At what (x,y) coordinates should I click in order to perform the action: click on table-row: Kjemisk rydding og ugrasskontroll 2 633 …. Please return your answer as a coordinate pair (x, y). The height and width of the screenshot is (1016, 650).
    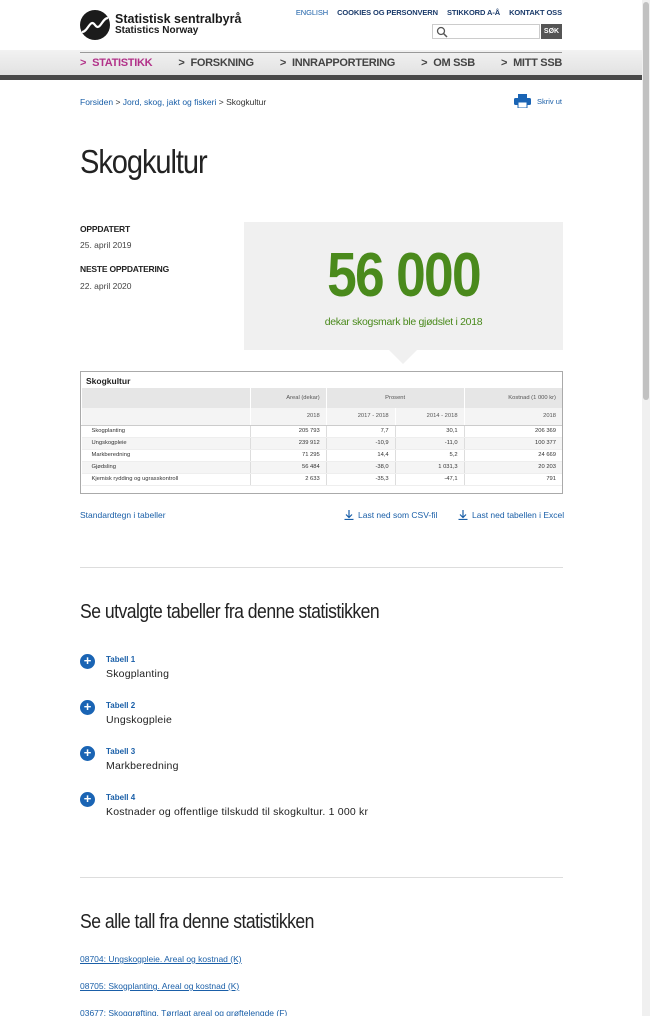
    Looking at the image, I should click on (321, 479).